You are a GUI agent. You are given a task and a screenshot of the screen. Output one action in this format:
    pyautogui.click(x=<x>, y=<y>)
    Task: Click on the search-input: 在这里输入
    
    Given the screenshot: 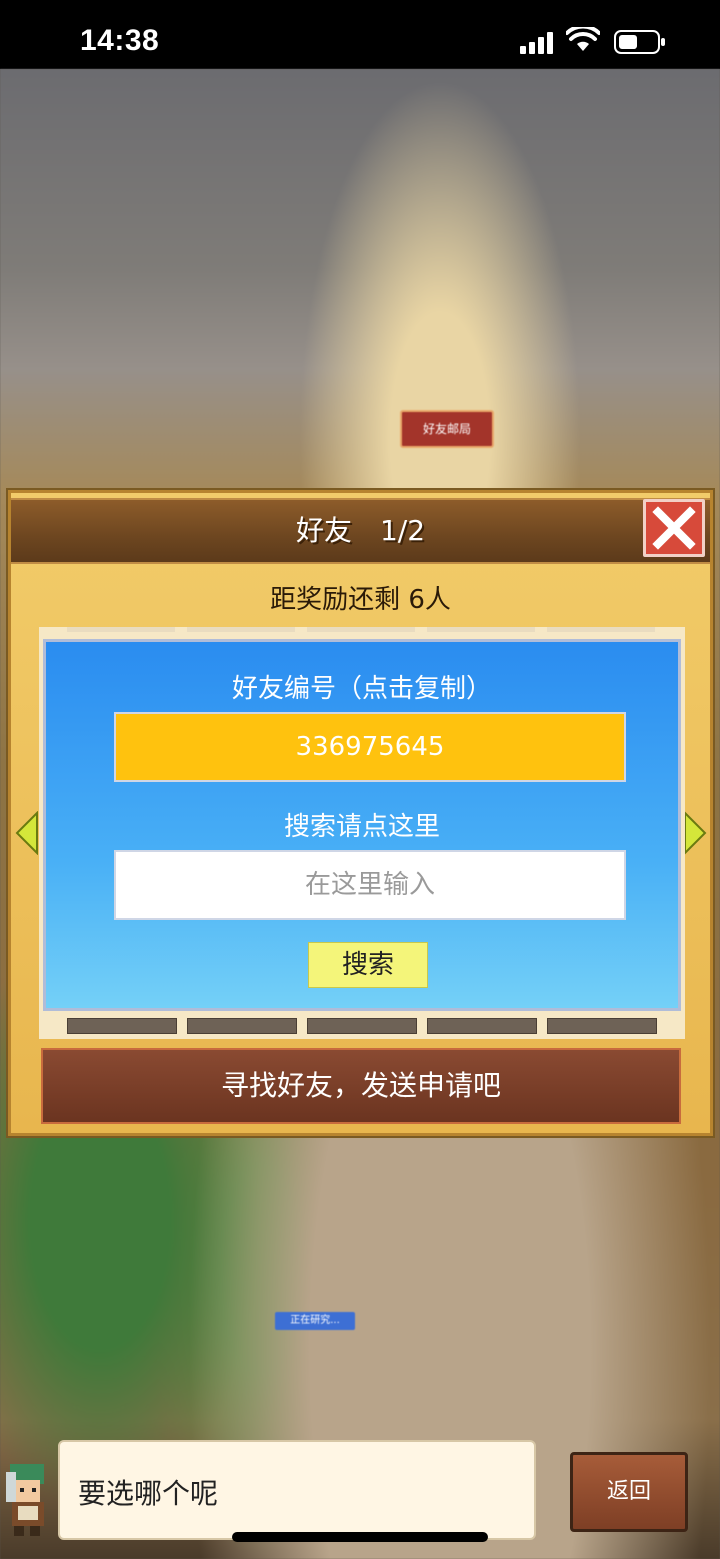 What is the action you would take?
    pyautogui.click(x=370, y=885)
    